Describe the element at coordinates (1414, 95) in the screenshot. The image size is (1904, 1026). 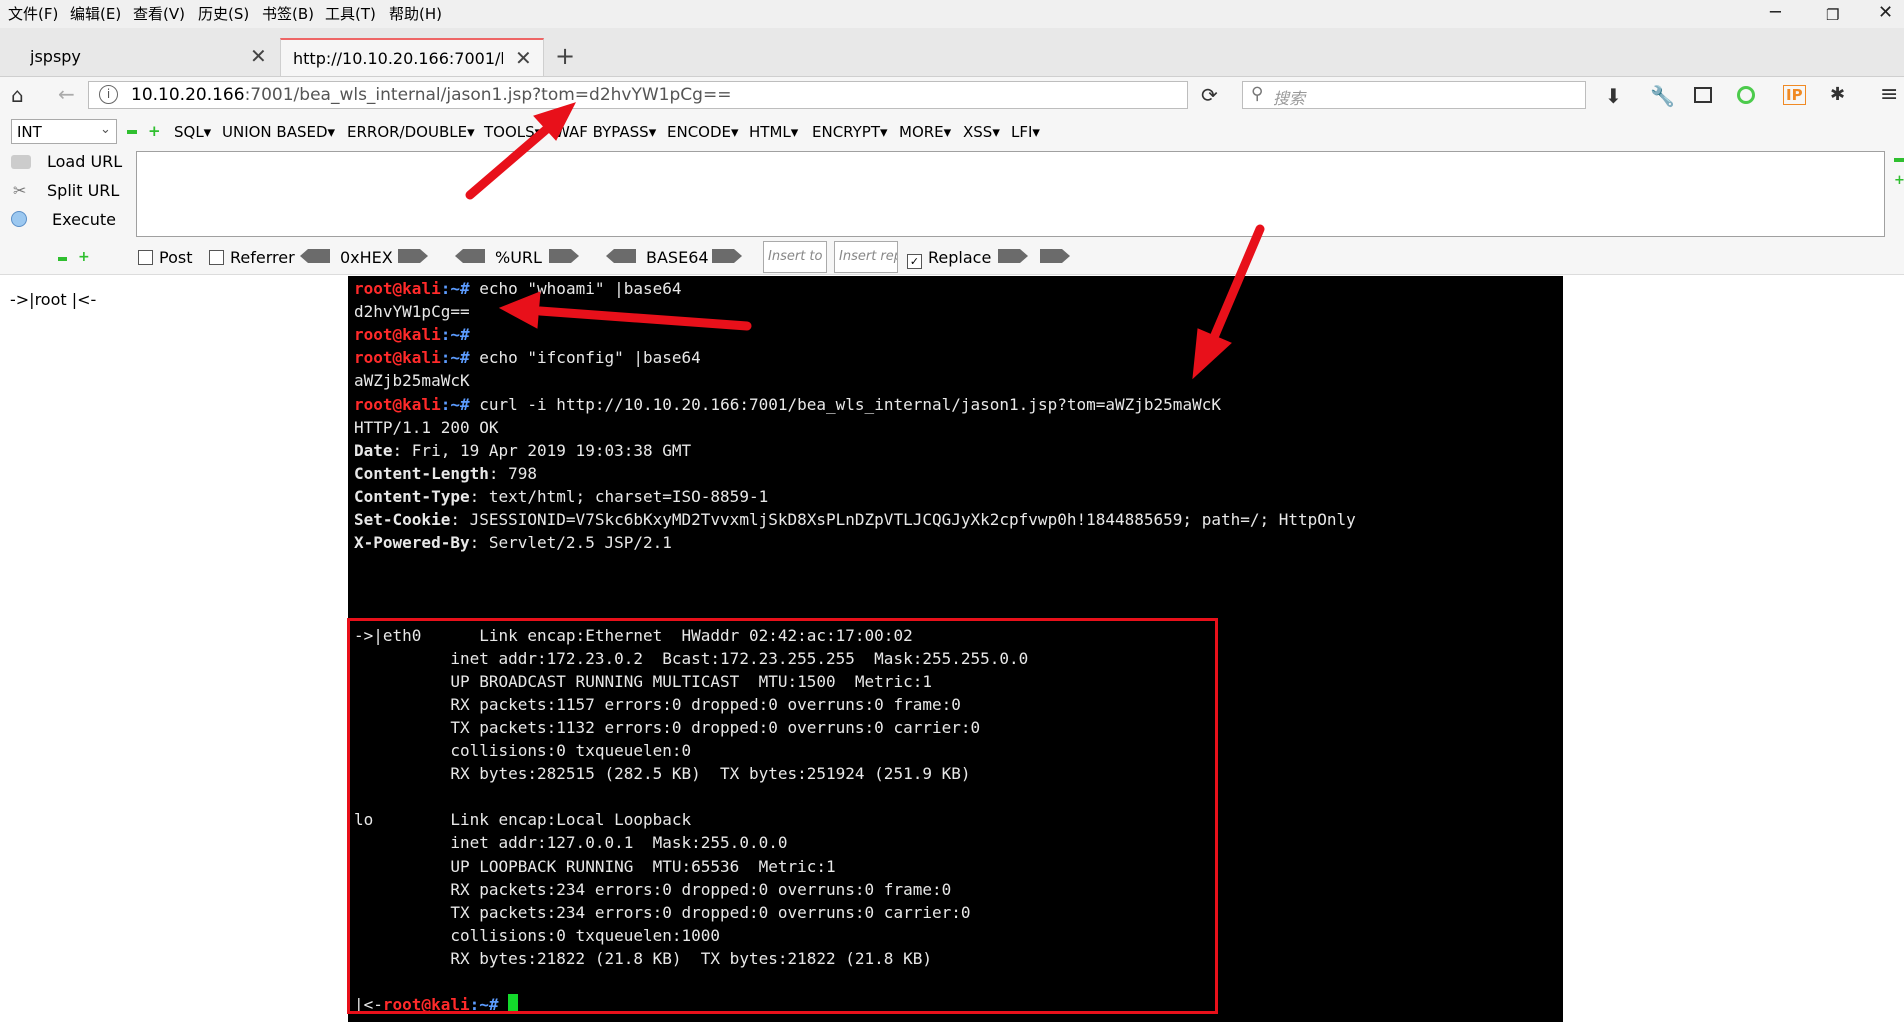
I see `search-box: ⚲ 搜索` at that location.